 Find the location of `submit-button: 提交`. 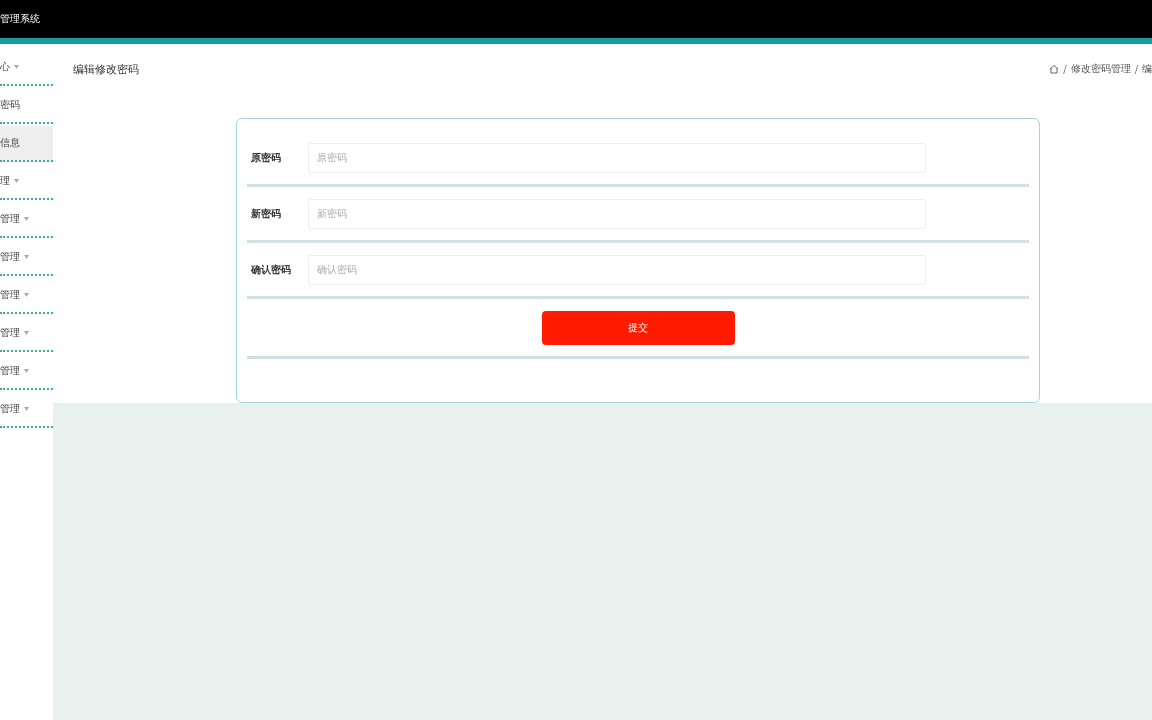

submit-button: 提交 is located at coordinates (638, 327).